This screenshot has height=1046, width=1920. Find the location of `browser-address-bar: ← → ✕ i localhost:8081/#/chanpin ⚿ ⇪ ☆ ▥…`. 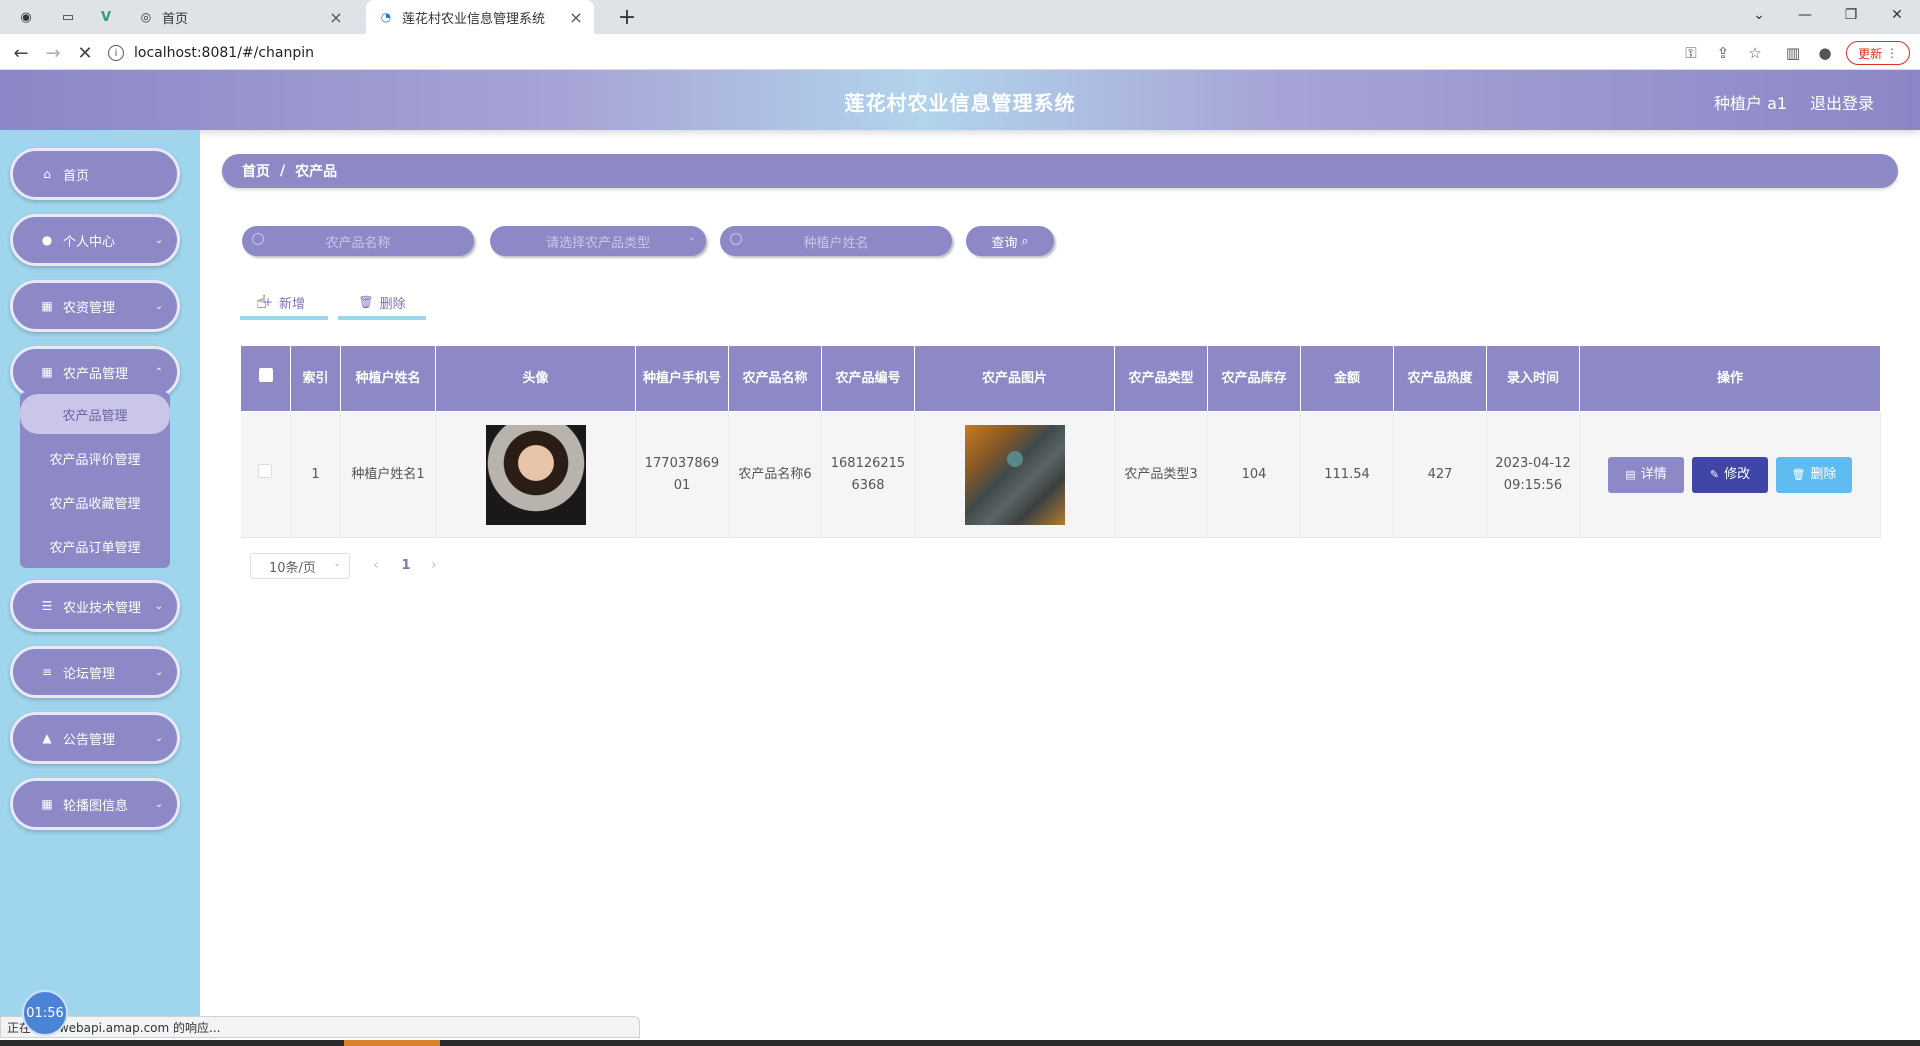

browser-address-bar: ← → ✕ i localhost:8081/#/chanpin ⚿ ⇪ ☆ ▥… is located at coordinates (960, 52).